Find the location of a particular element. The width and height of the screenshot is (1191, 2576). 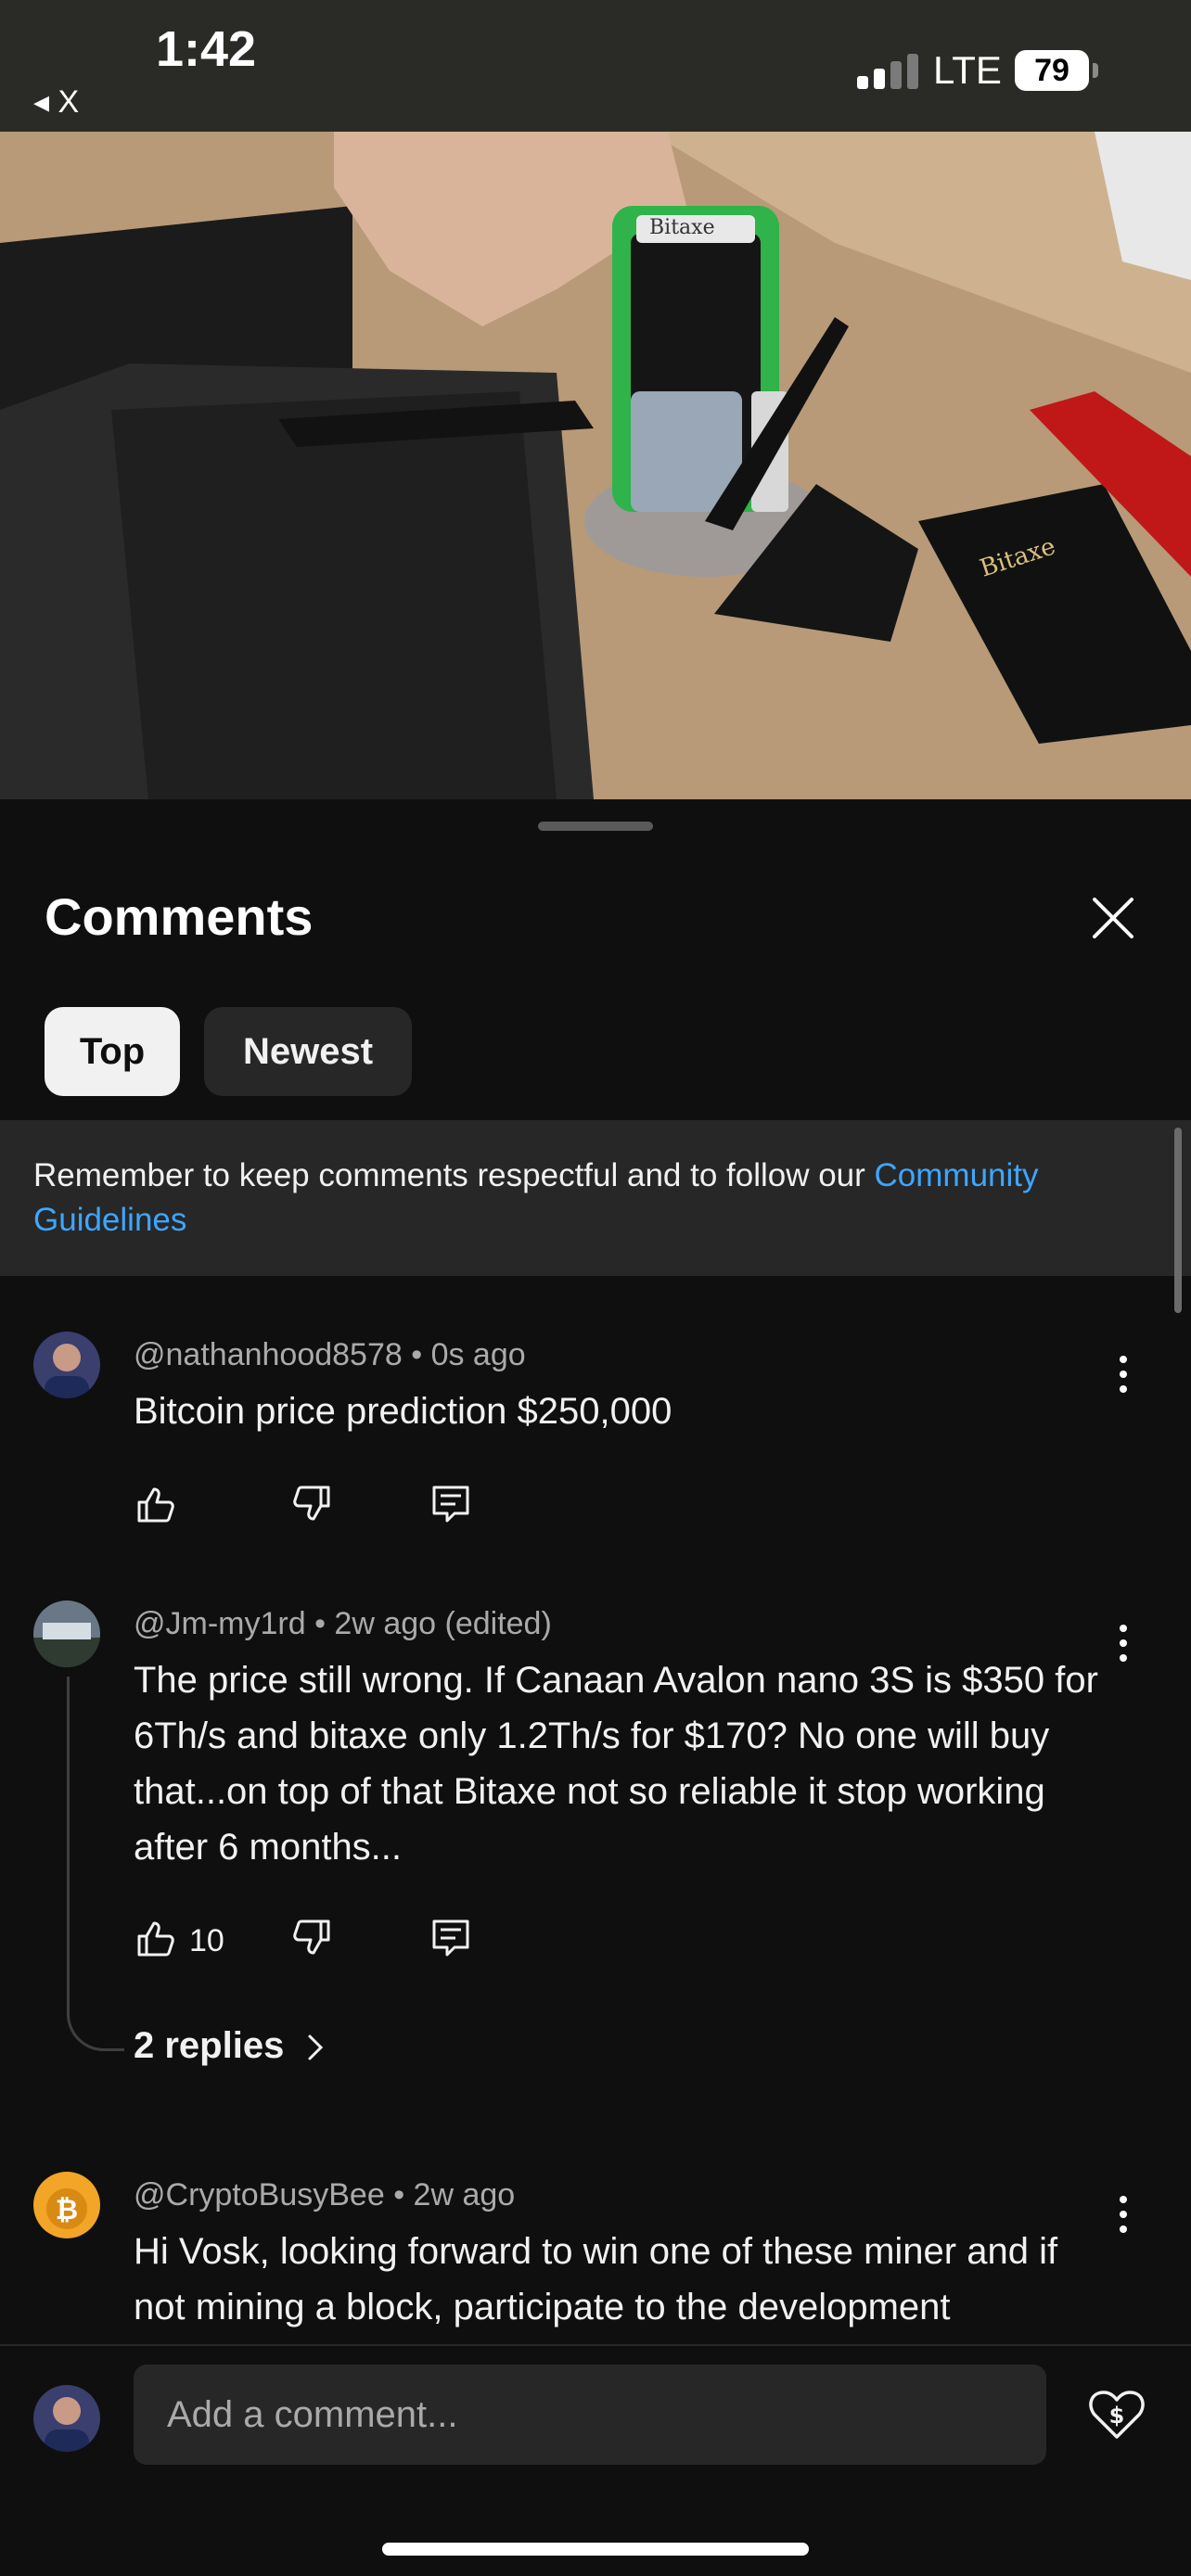

battery-nub is located at coordinates (1095, 71).